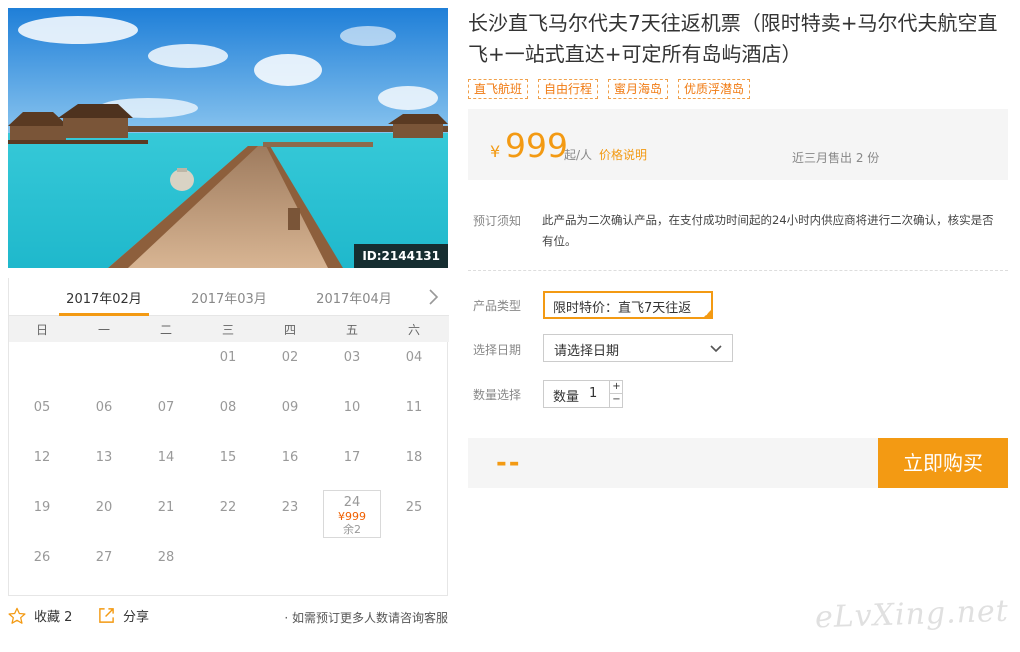 Image resolution: width=1020 pixels, height=652 pixels. I want to click on quantity-stepper: 数量 1 + −, so click(583, 394).